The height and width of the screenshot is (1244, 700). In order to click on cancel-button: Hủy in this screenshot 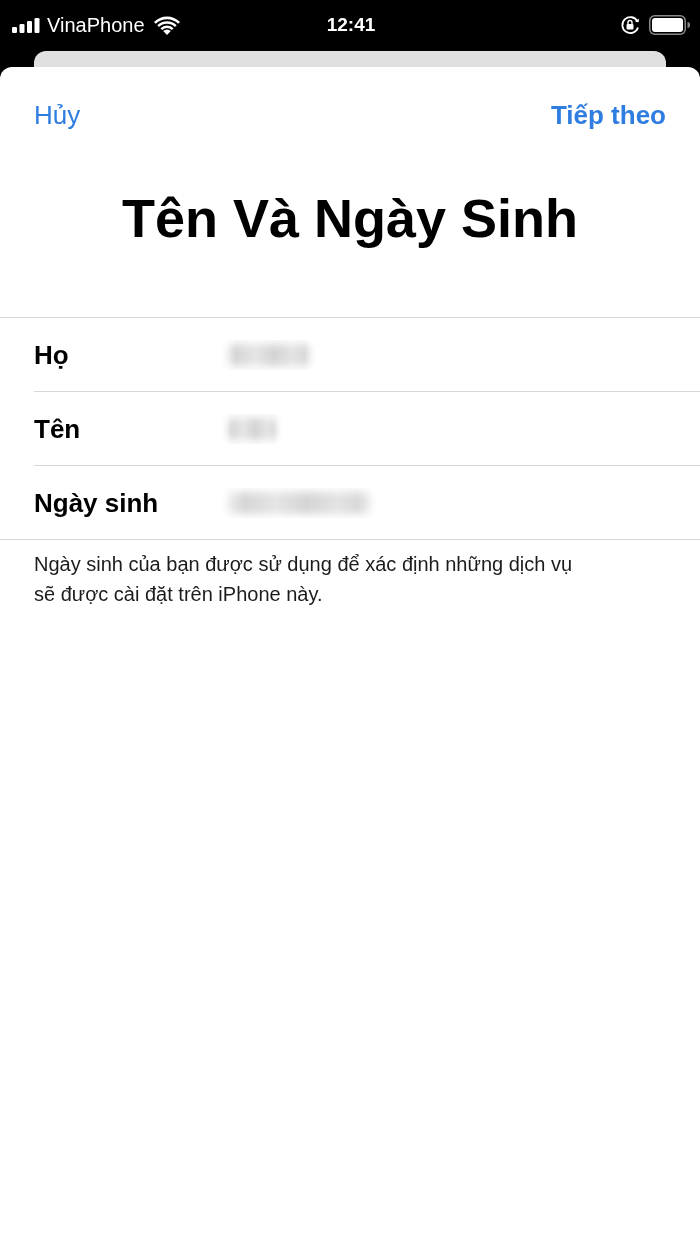, I will do `click(57, 115)`.